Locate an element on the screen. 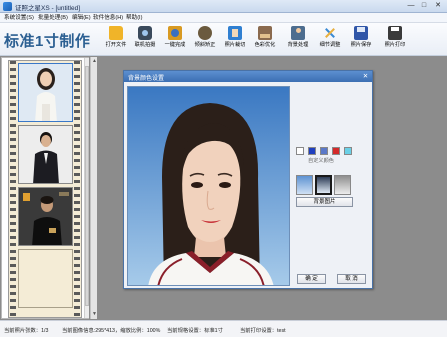 This screenshot has width=447, height=337. color-optimize-button: 色彩优化 is located at coordinates (265, 39).